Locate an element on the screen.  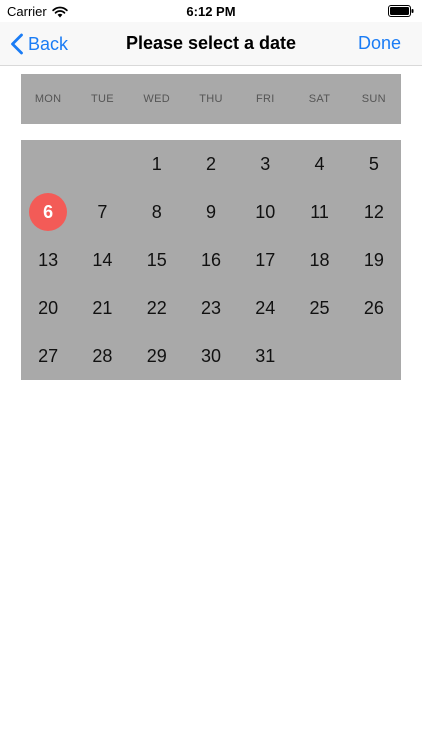
day-cell-21: 21 is located at coordinates (102, 308).